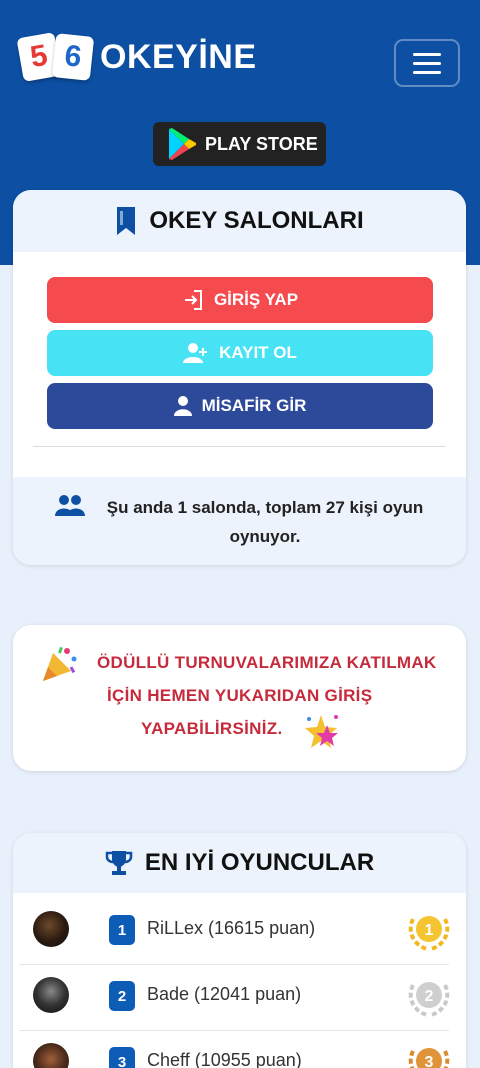 The height and width of the screenshot is (1068, 480). I want to click on guest-label: MİSAFİR GİR, so click(254, 405).